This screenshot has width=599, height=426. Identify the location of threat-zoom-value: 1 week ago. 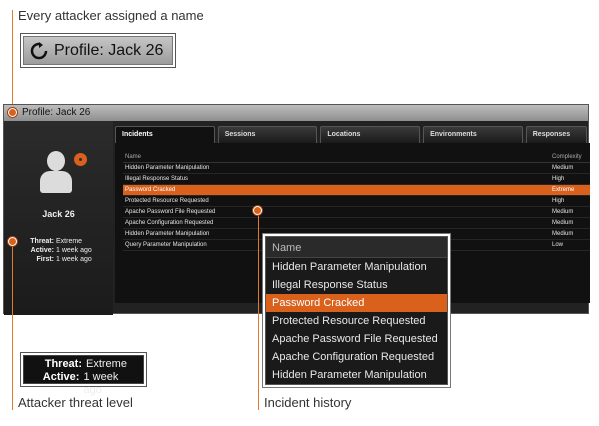
(101, 383).